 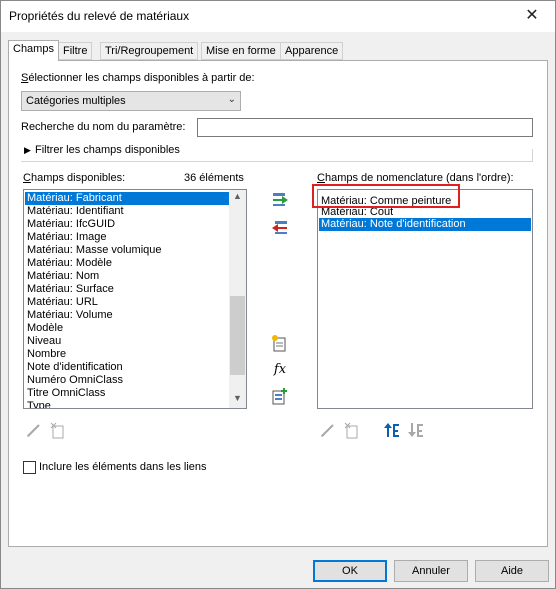 I want to click on remove-field-icon, so click(x=279, y=227).